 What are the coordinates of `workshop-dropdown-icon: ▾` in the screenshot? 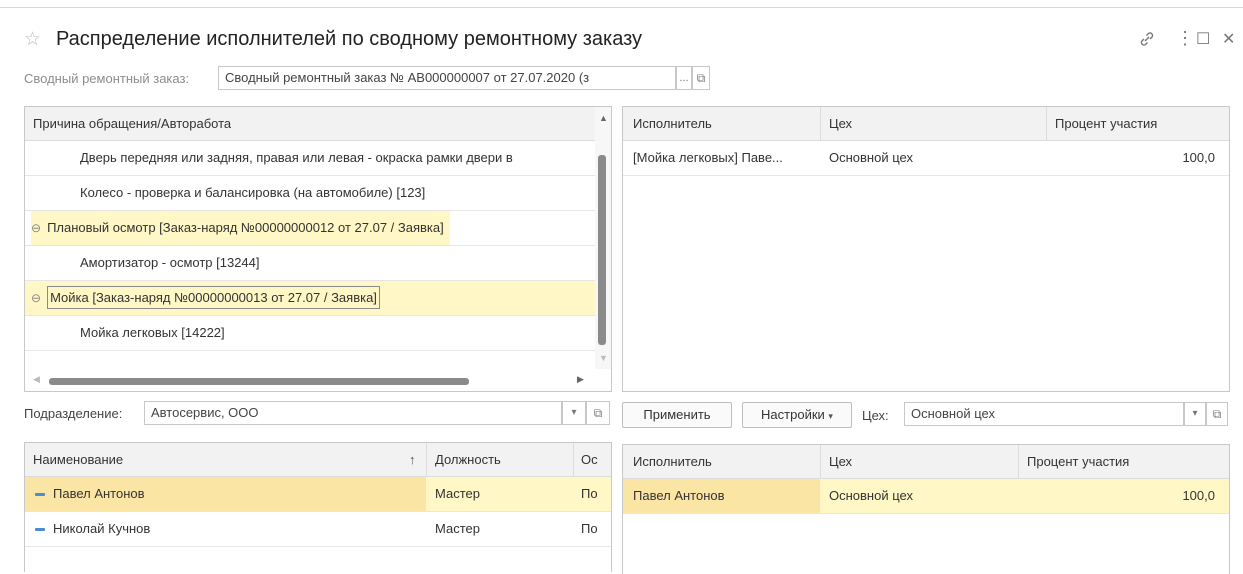 It's located at (1195, 414).